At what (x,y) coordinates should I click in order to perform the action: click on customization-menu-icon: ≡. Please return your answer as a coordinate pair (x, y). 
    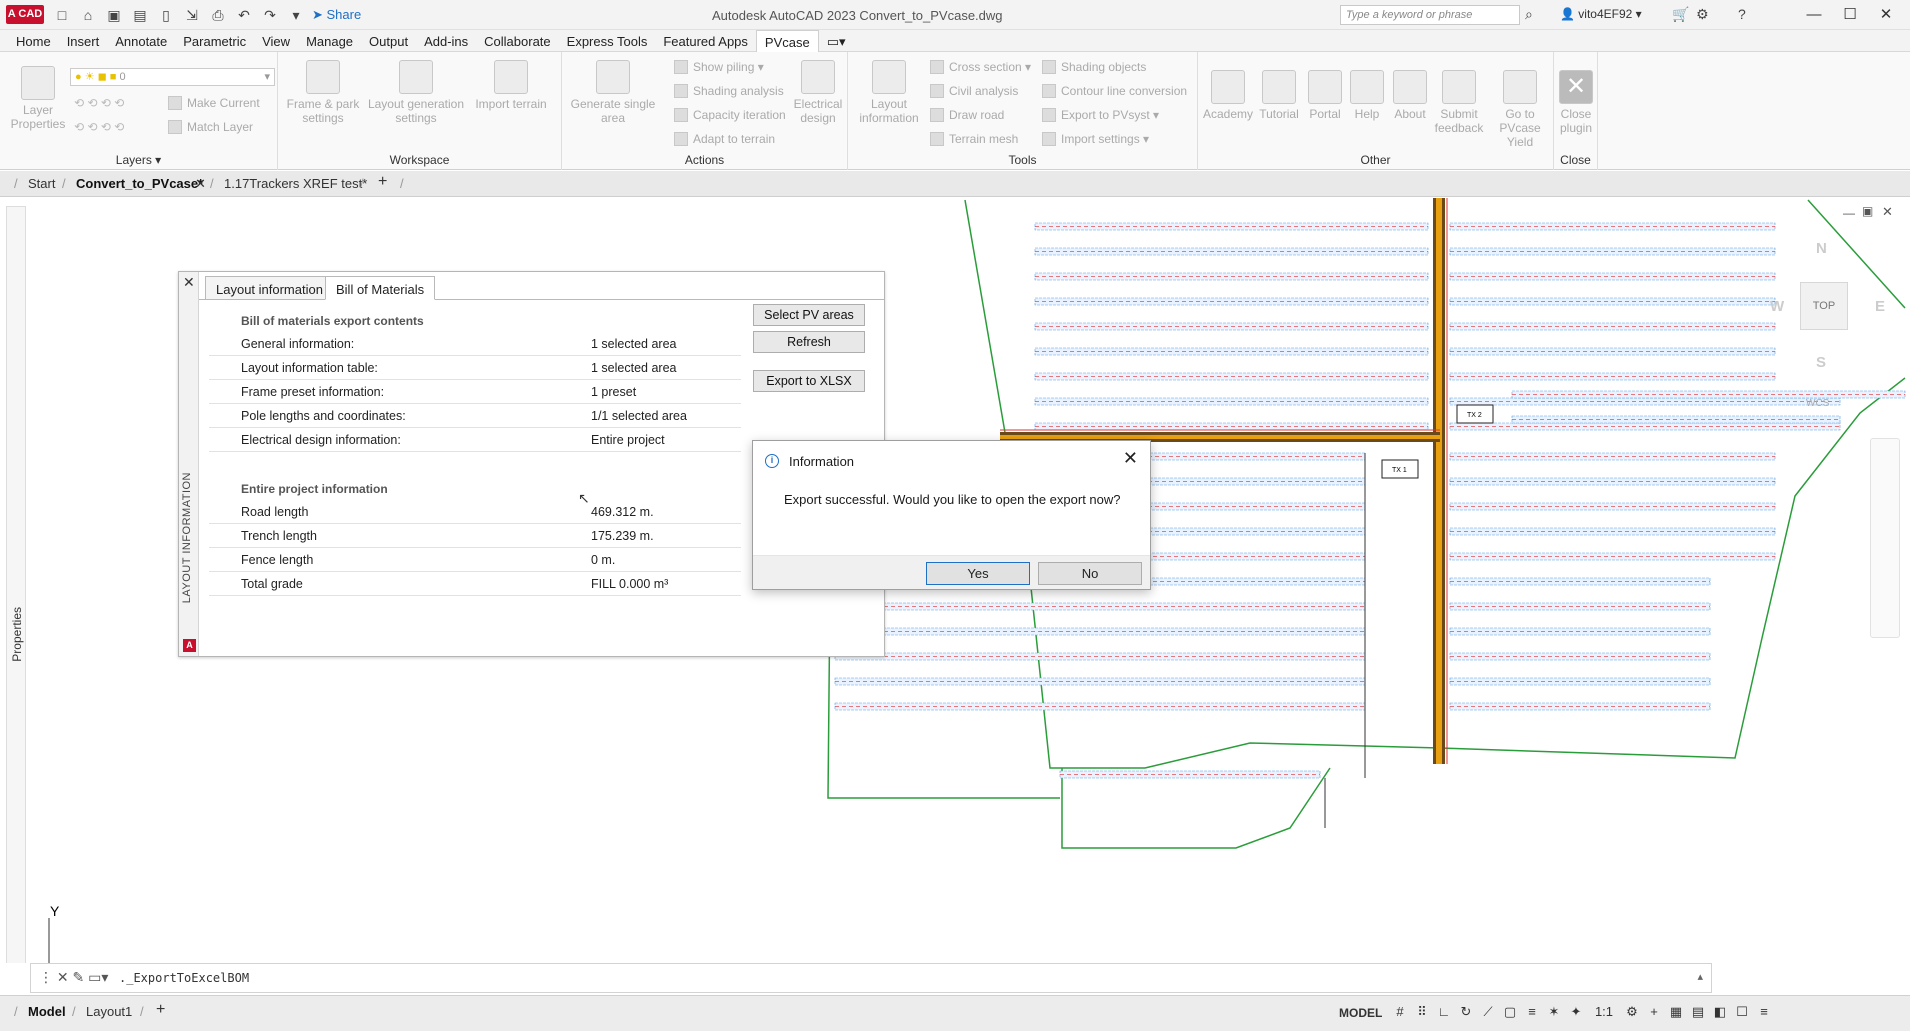
    Looking at the image, I should click on (1764, 1012).